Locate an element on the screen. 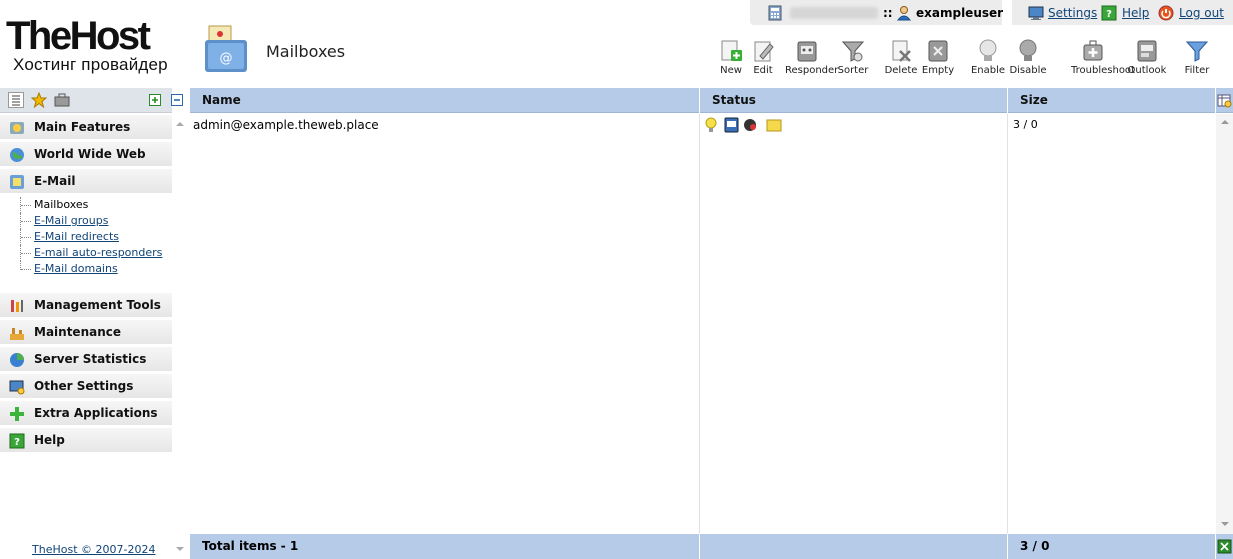 This screenshot has height=559, width=1233. sidebar-group-maintenance: Maintenance is located at coordinates (86, 332).